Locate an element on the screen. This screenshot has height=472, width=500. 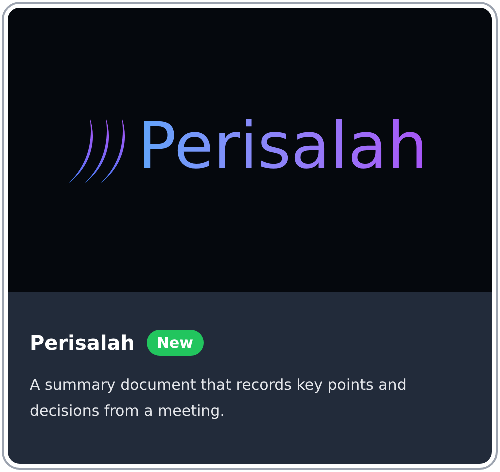
card-description: A summary document that records key points and decisions from a meeting. is located at coordinates (219, 398).